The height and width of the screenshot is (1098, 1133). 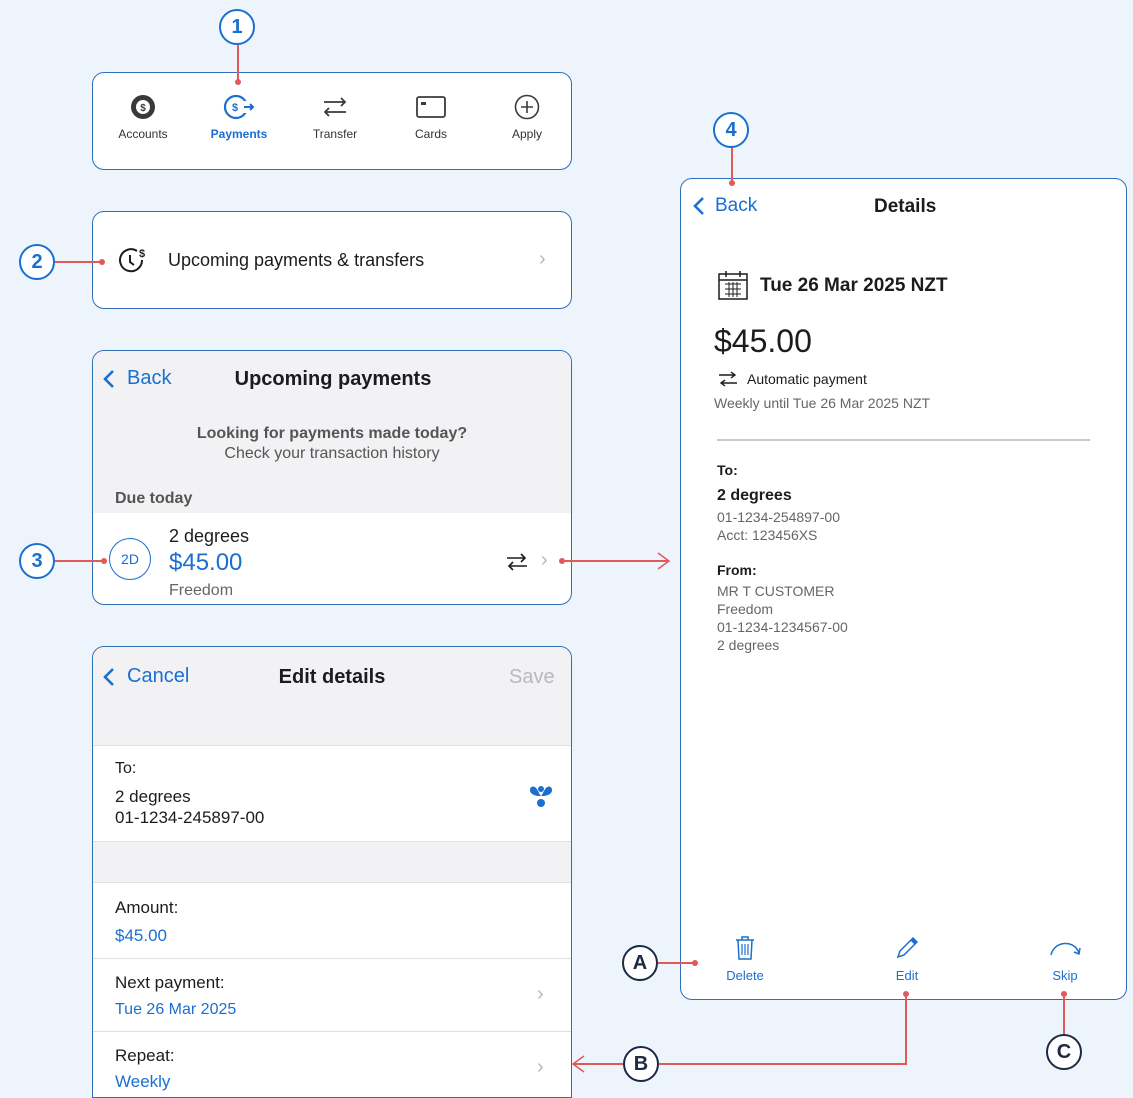 What do you see at coordinates (748, 645) in the screenshot?
I see `from-line-4: 2 degrees` at bounding box center [748, 645].